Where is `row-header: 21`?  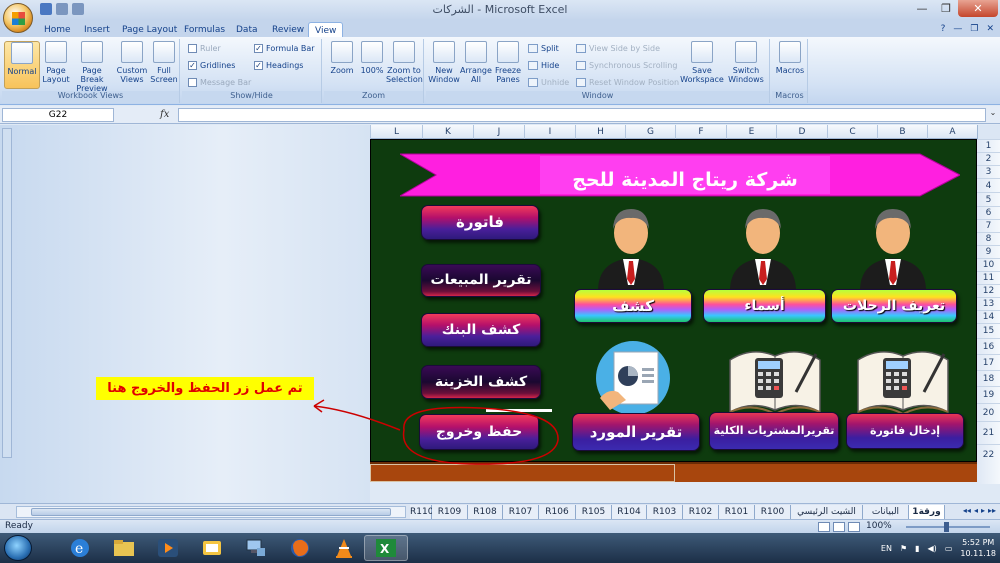 row-header: 21 is located at coordinates (988, 432).